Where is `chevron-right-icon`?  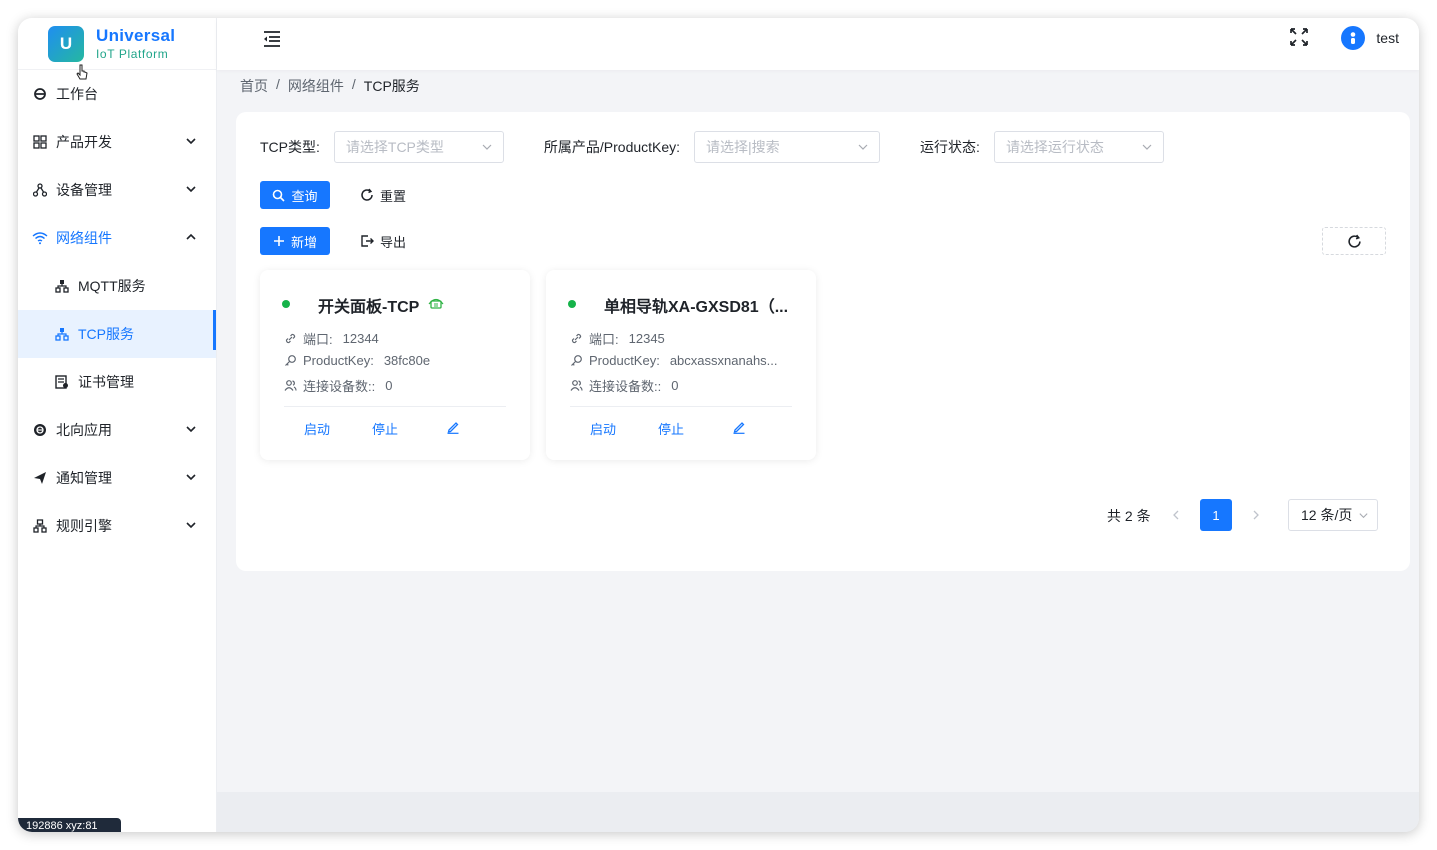
chevron-right-icon is located at coordinates (1256, 515).